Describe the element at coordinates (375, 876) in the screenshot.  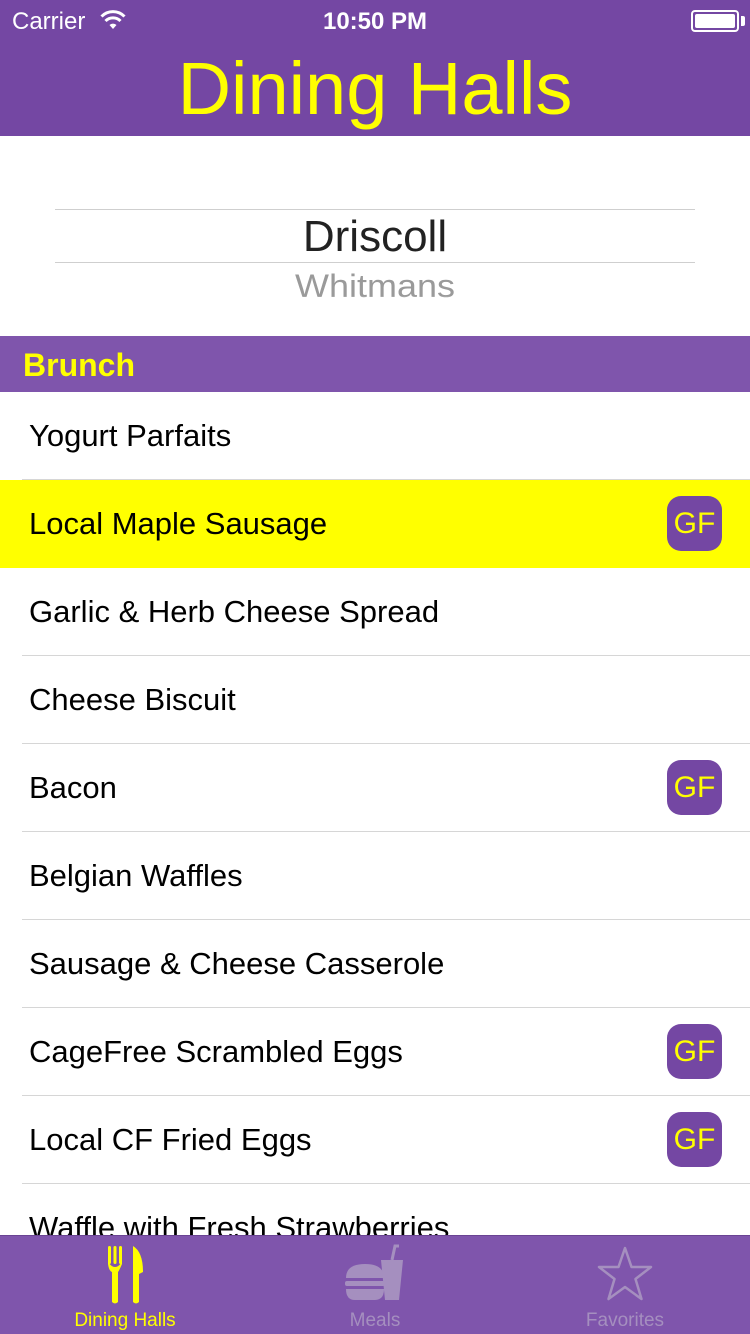
I see `menu-item-row: Belgian Waffles` at that location.